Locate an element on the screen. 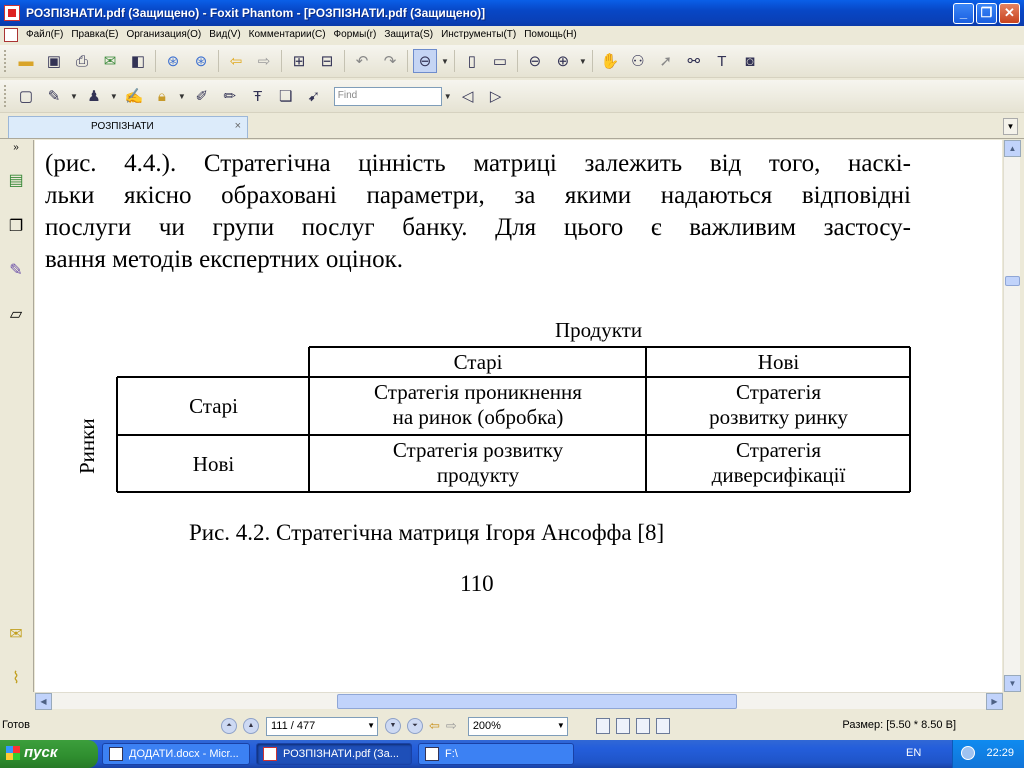 The width and height of the screenshot is (1024, 768). find-dropdown-icon: ▼ is located at coordinates (448, 96).